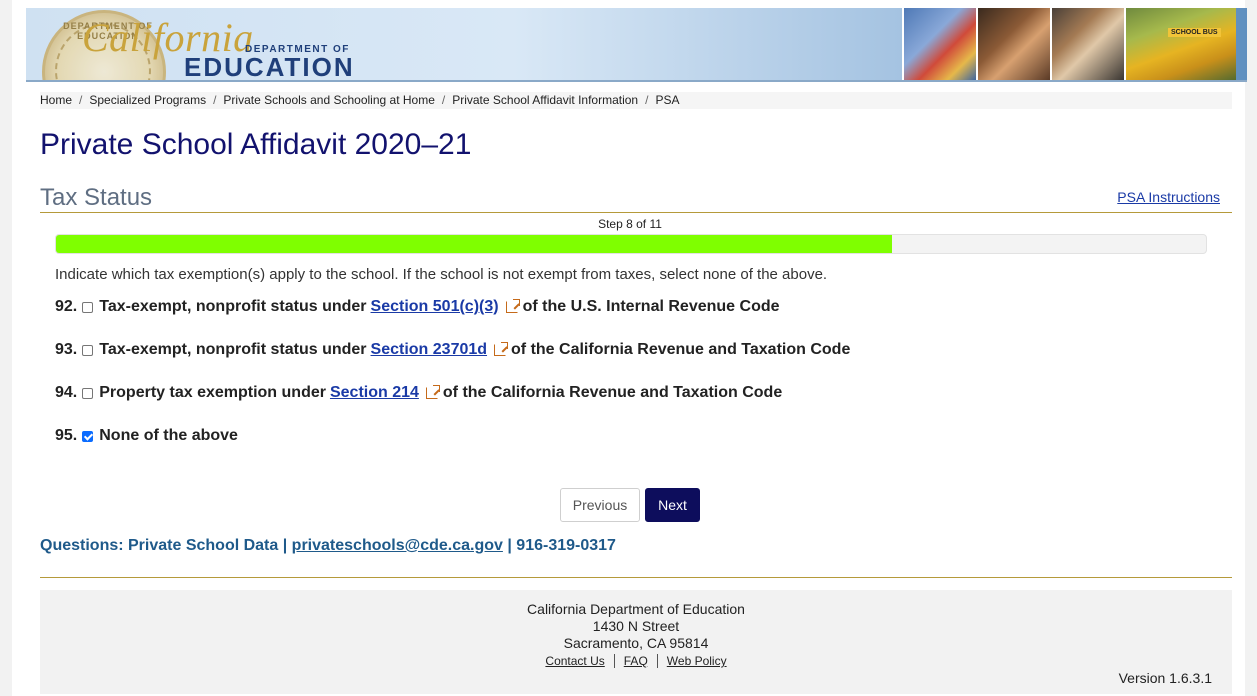  What do you see at coordinates (474, 244) in the screenshot?
I see `progress-bar-fill` at bounding box center [474, 244].